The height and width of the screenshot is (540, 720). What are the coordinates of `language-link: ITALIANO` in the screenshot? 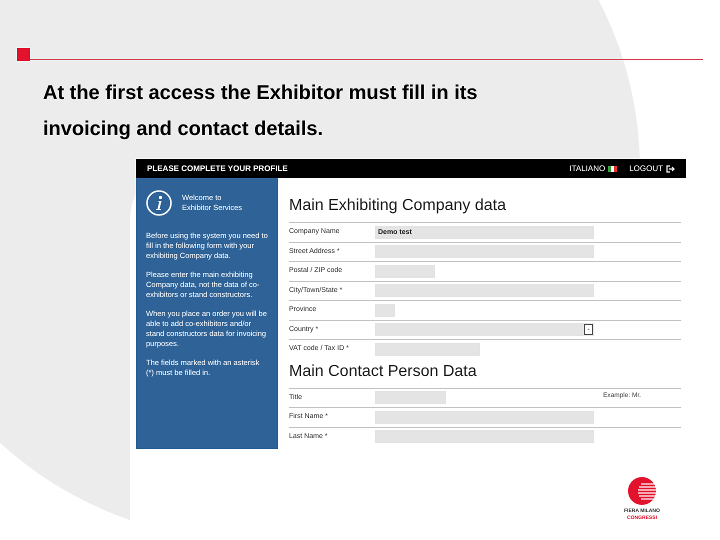 It's located at (593, 168).